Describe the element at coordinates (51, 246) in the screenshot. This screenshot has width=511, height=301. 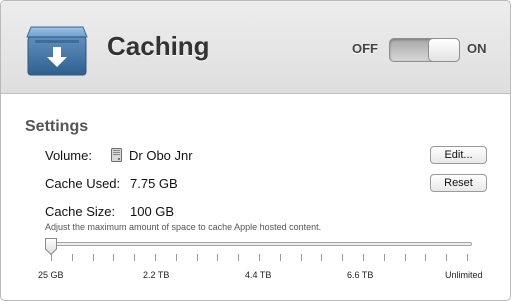
I see `cache-size-slider-thumb` at that location.